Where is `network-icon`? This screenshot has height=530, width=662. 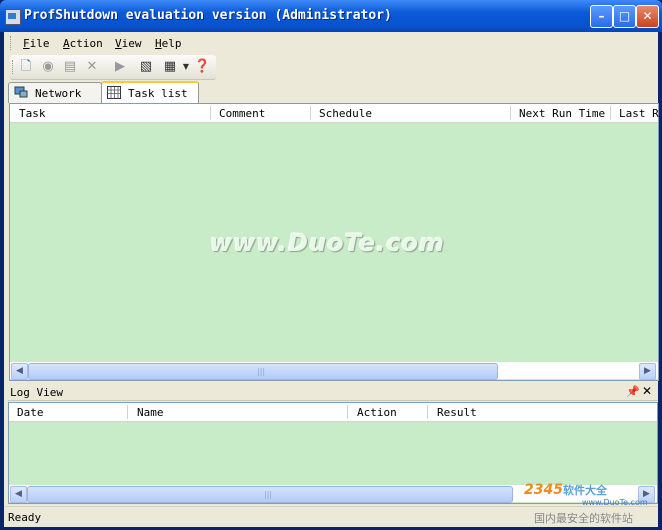 network-icon is located at coordinates (21, 92).